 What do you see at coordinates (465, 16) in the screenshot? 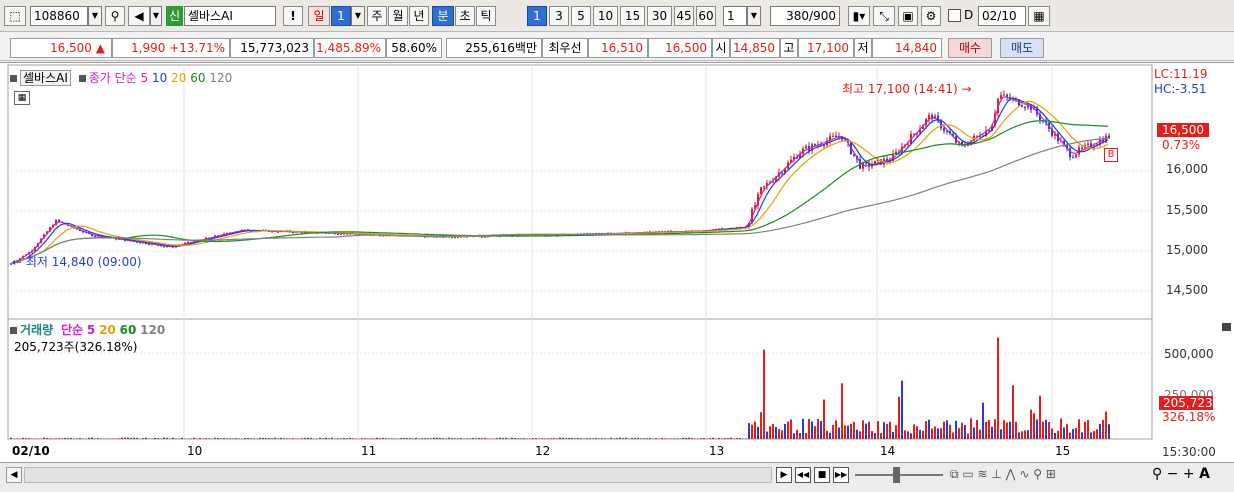
I see `period-second-tab: 초` at bounding box center [465, 16].